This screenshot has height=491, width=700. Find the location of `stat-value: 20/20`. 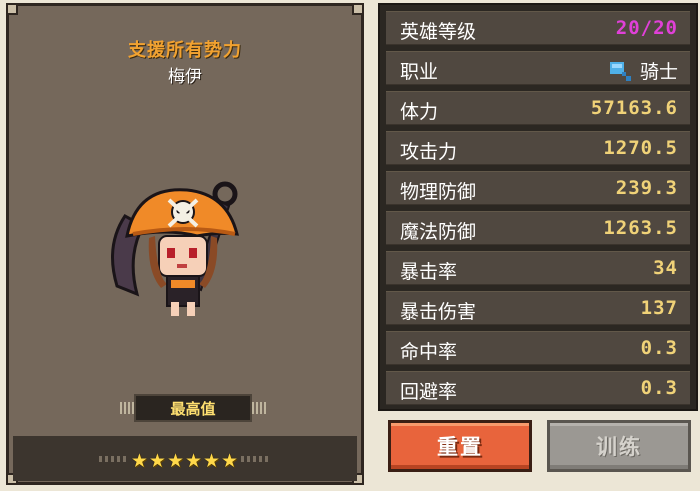

stat-value: 20/20 is located at coordinates (646, 28).